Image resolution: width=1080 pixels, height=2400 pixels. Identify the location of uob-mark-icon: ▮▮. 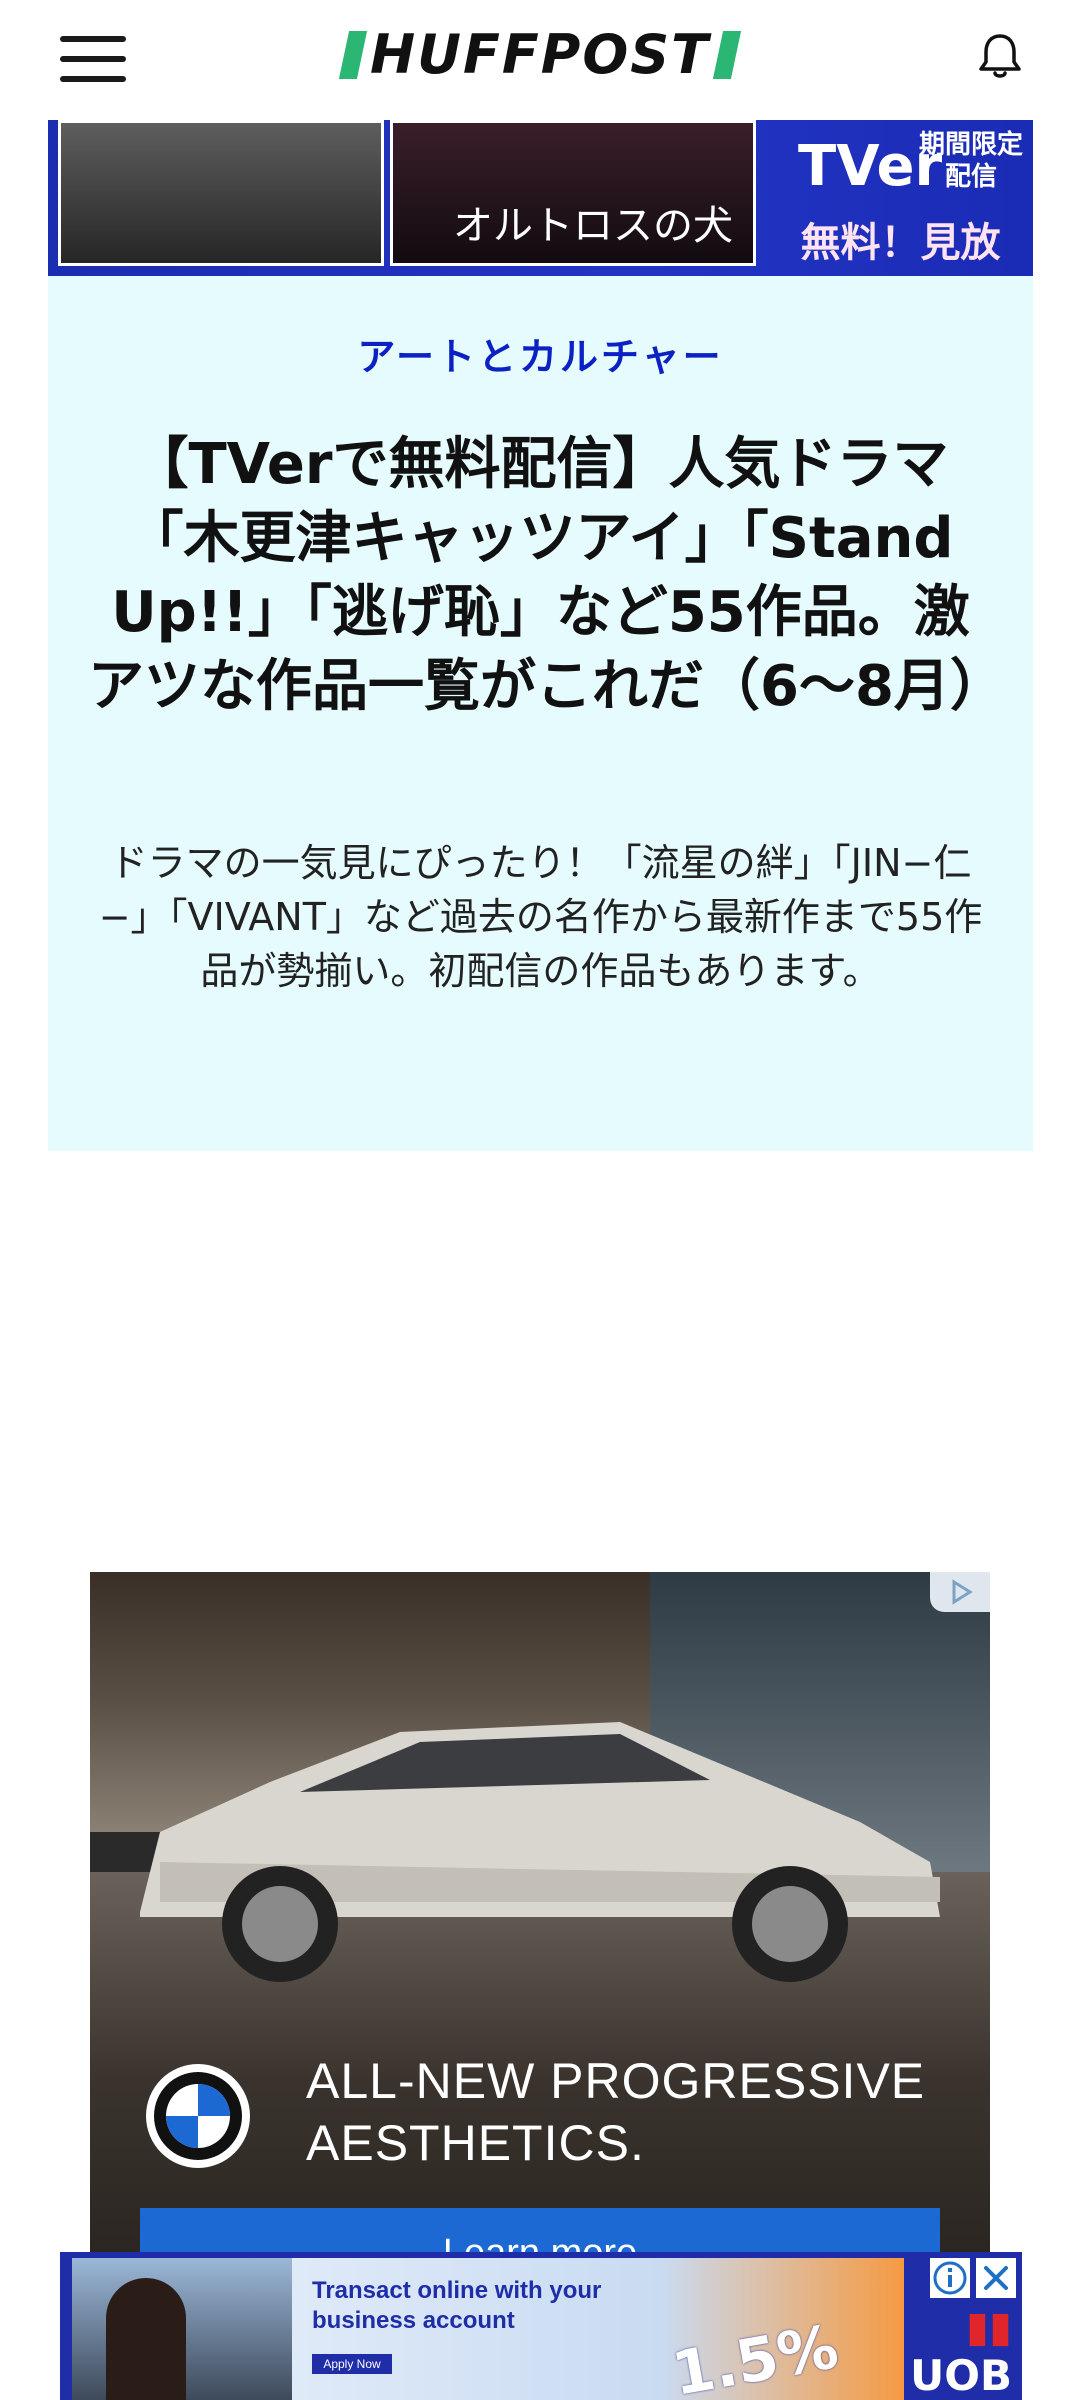
(988, 2326).